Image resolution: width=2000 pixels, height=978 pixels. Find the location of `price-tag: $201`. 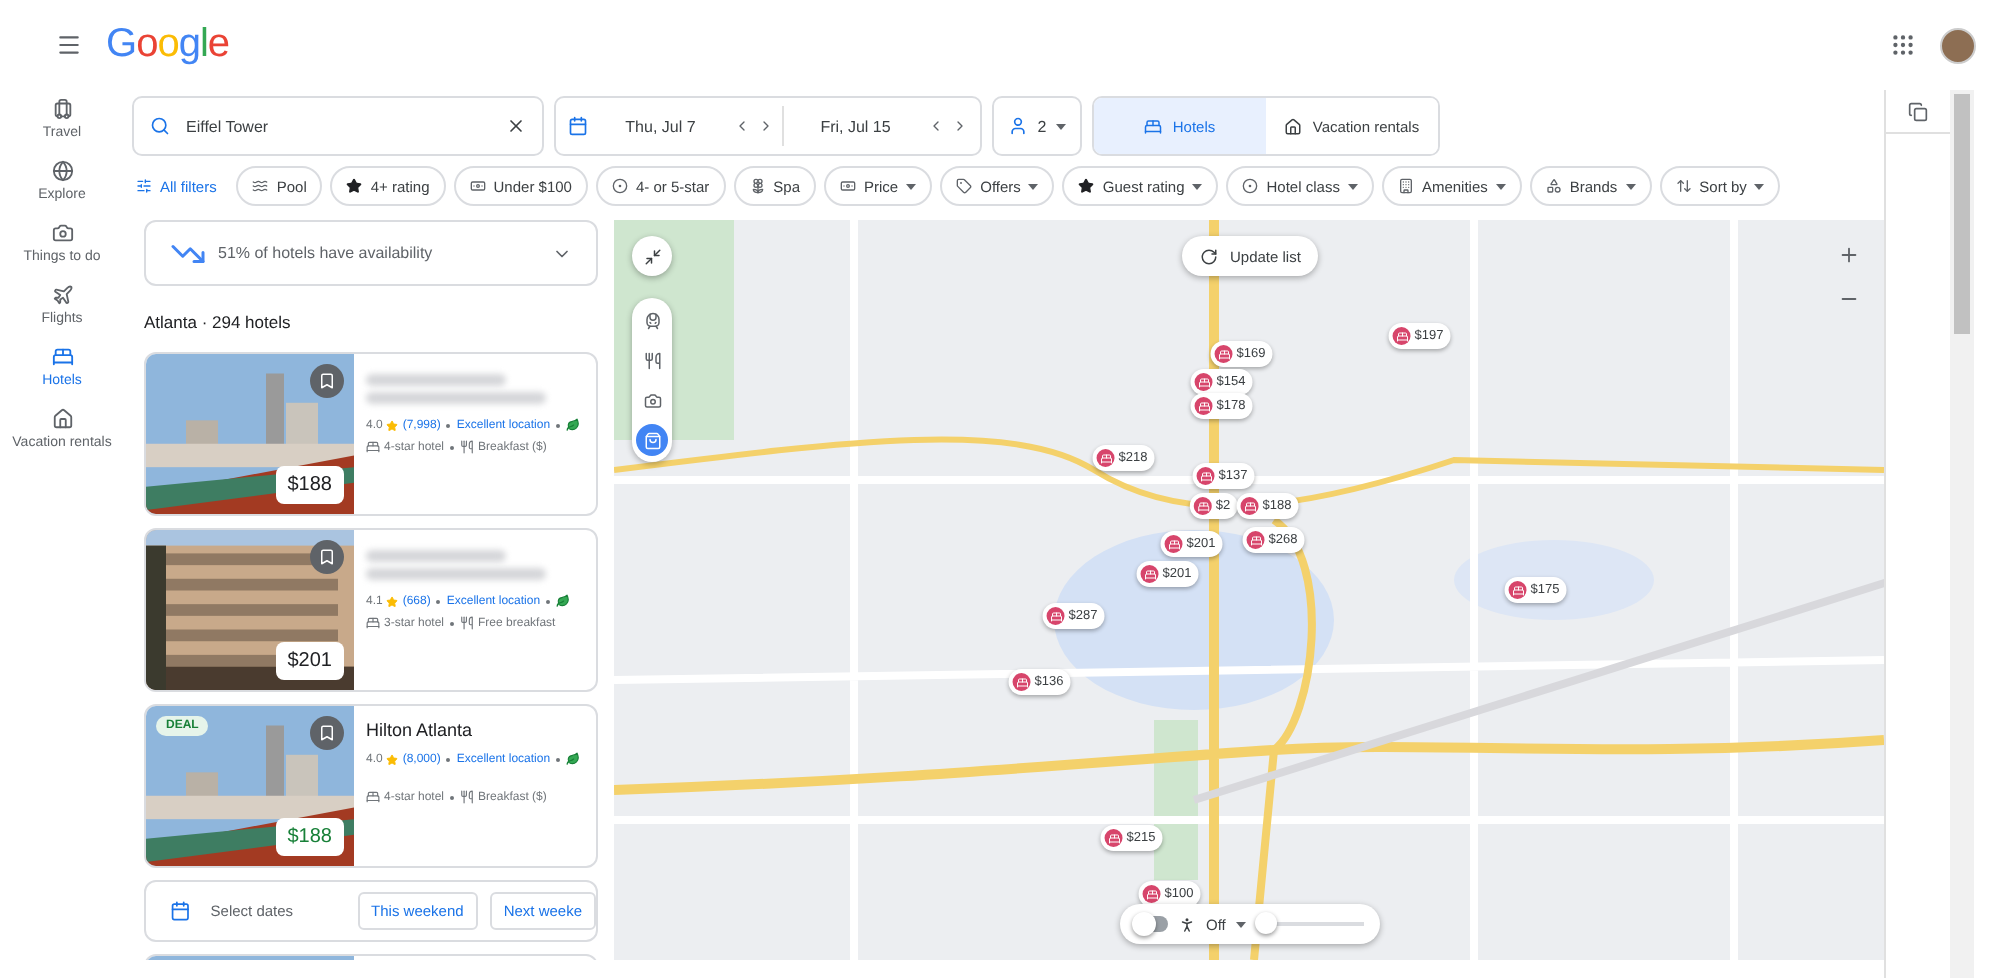

price-tag: $201 is located at coordinates (309, 661).